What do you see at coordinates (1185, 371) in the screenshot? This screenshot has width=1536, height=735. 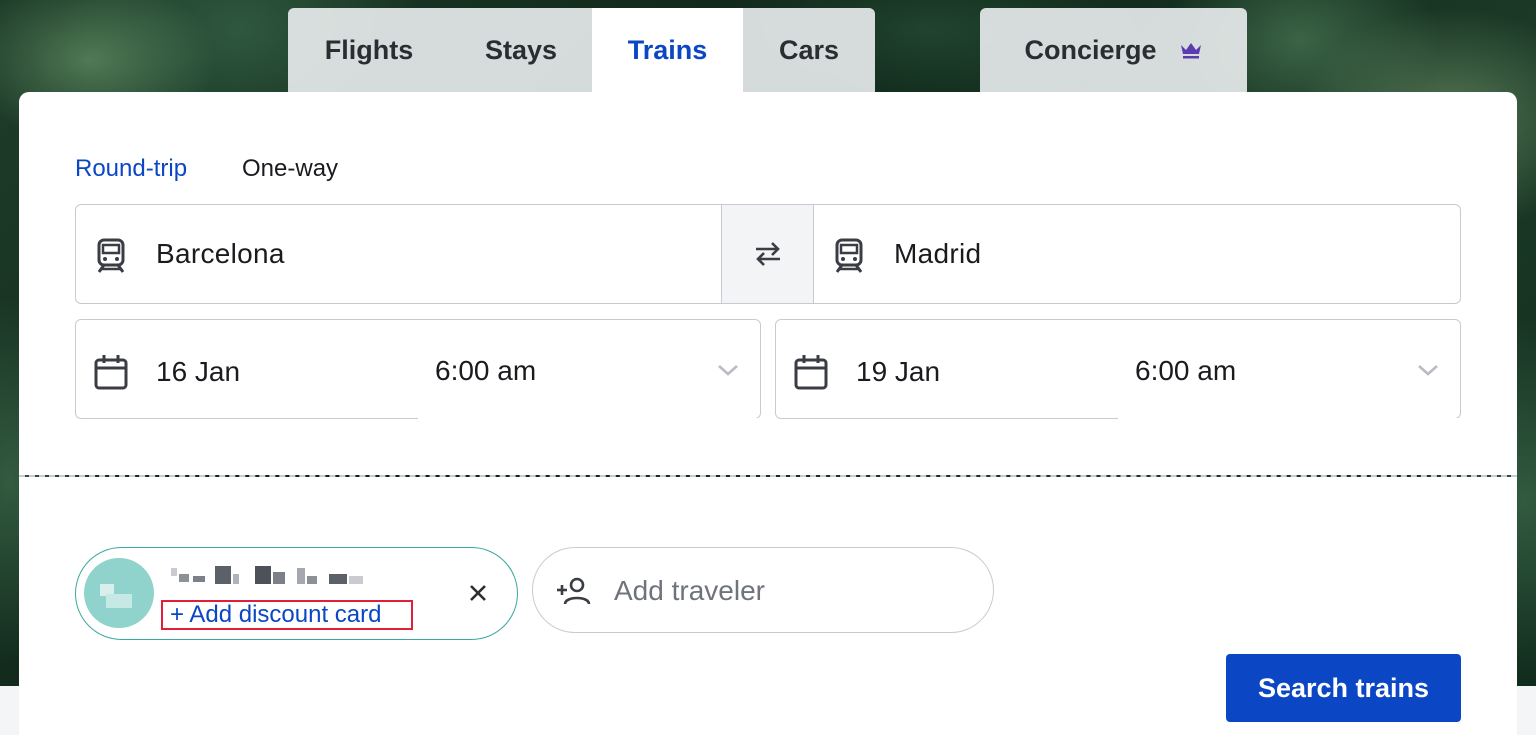 I see `return-time-select: 6:00 am` at bounding box center [1185, 371].